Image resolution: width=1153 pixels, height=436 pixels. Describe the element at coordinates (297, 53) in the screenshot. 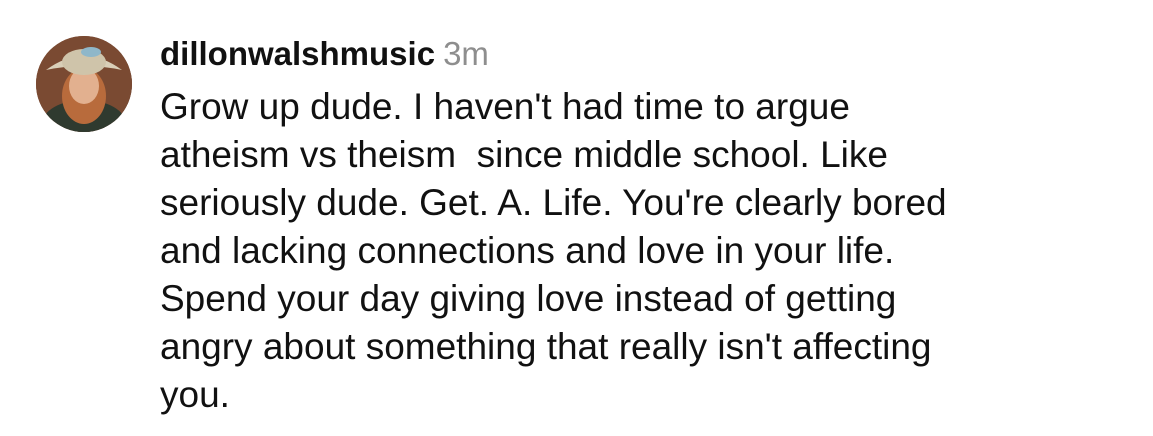

I see `username-link: dillonwalshmusic` at that location.